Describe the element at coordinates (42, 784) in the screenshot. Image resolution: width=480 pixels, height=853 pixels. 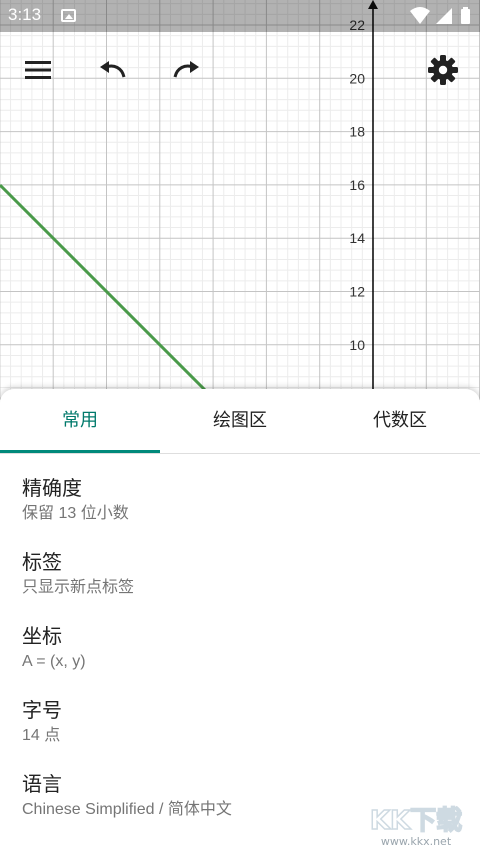
I see `setting-title: 语言` at that location.